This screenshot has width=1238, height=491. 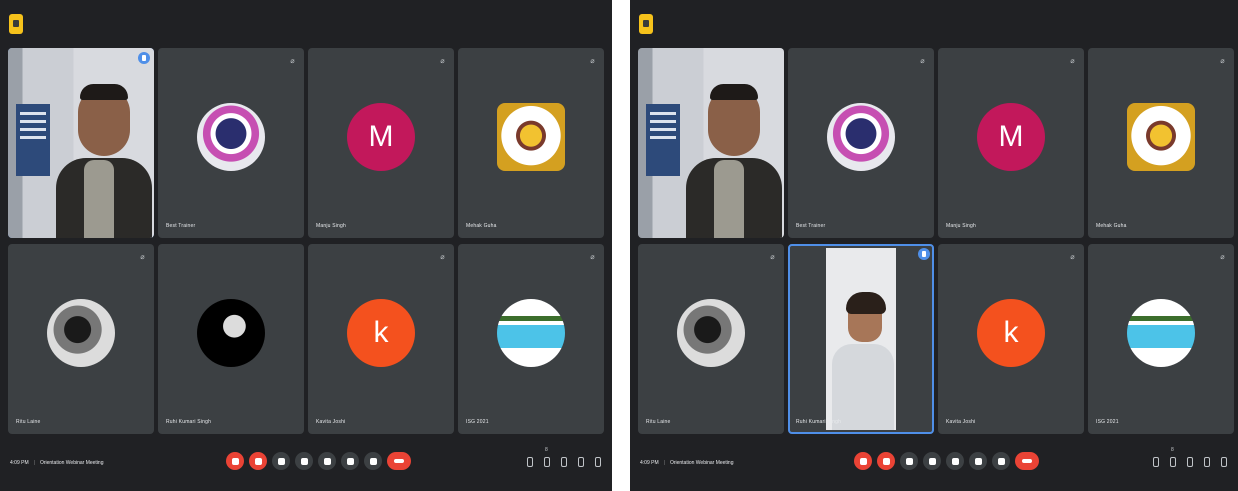 I want to click on side-panel-buttons: 8, so click(x=1190, y=457).